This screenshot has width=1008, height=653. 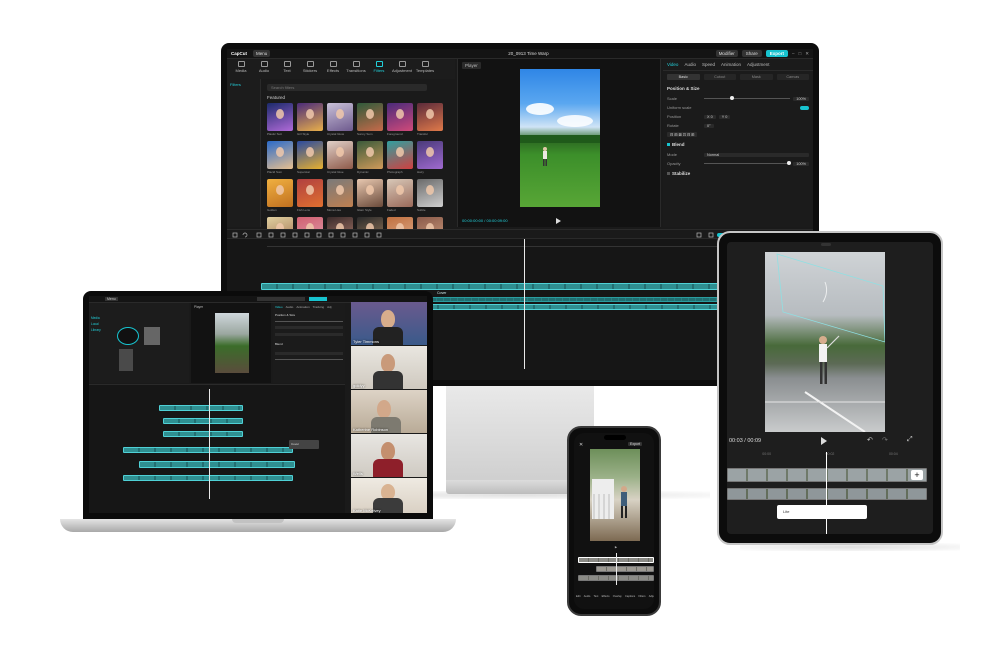 I want to click on scale-slider, so click(x=747, y=98).